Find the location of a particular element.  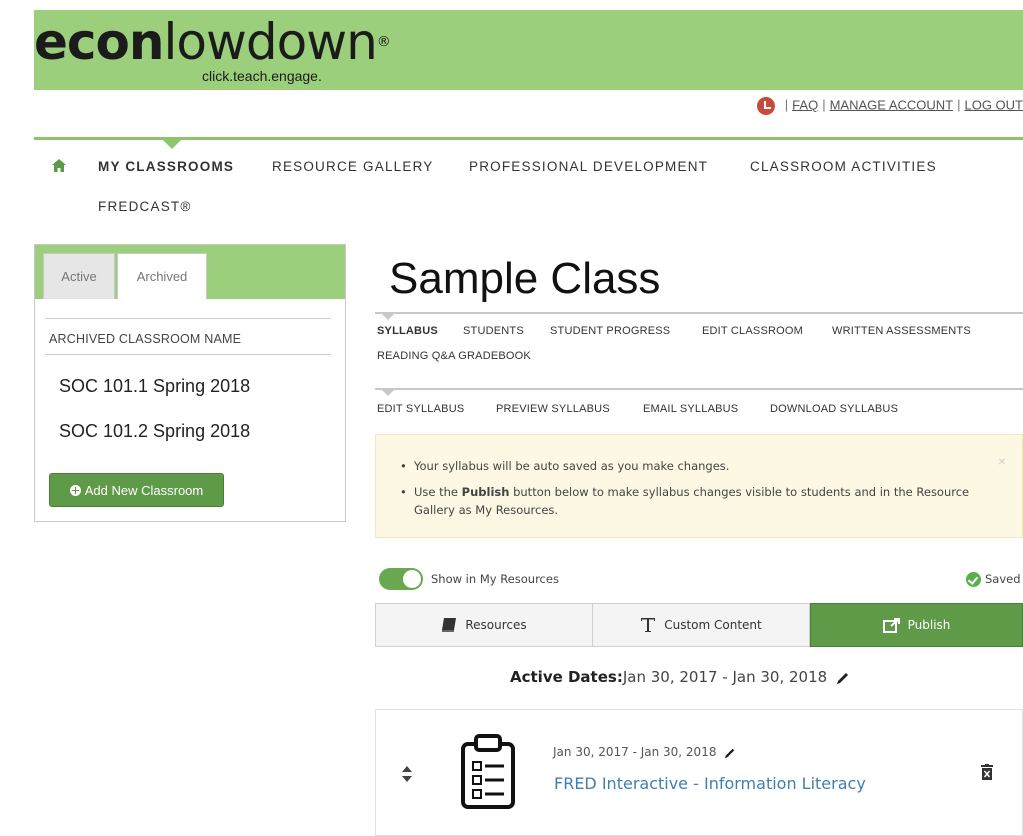

book-icon is located at coordinates (449, 625).